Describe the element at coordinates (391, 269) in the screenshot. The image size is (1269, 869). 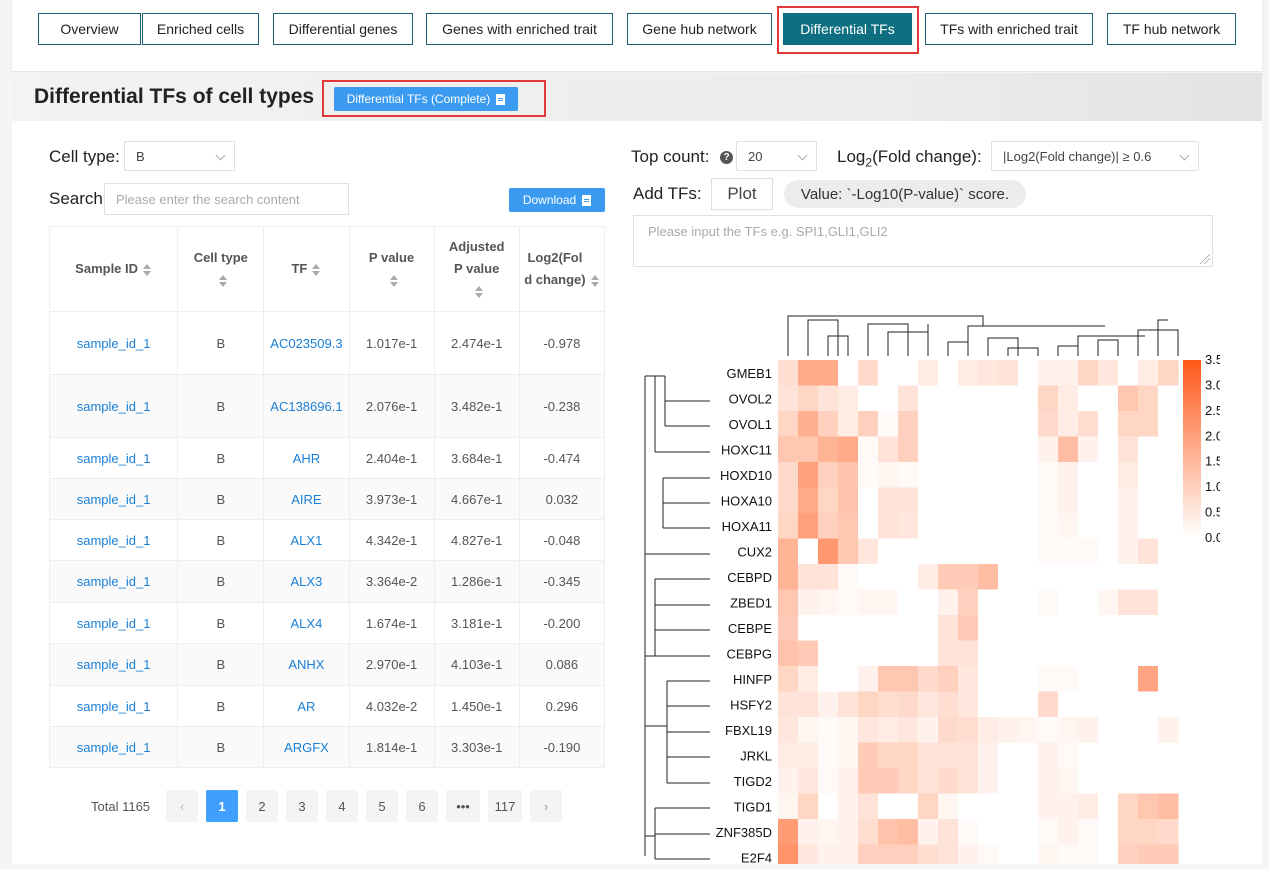
I see `col-p-value: P value` at that location.